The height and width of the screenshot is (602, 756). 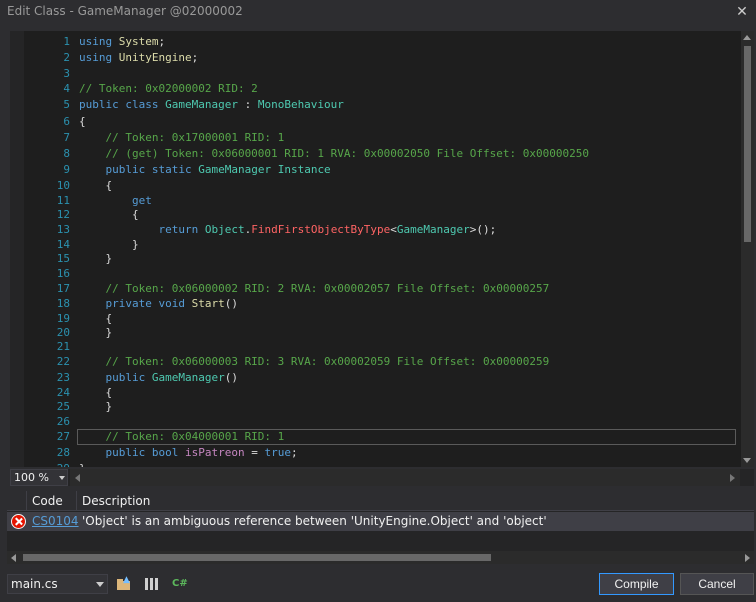 I want to click on code-token: Instance, so click(x=304, y=169).